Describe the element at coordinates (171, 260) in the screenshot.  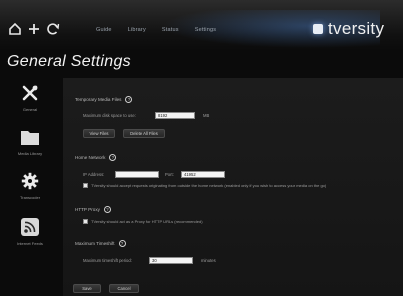
I see `timeshift-period-input: 30` at that location.